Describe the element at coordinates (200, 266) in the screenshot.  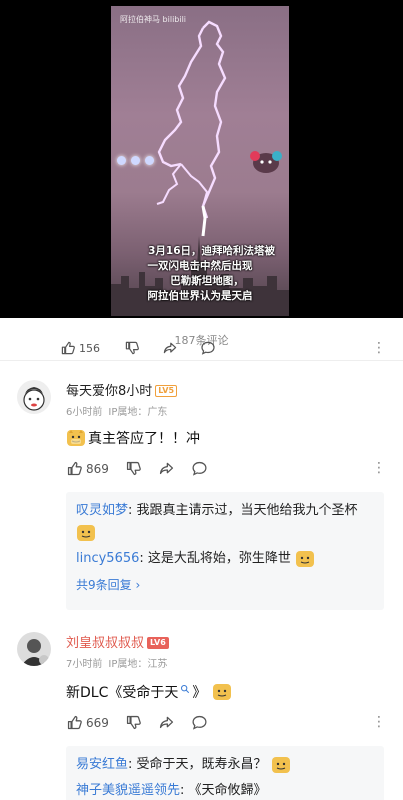
I see `caption-line-2: 一双闪电击中然后出现` at that location.